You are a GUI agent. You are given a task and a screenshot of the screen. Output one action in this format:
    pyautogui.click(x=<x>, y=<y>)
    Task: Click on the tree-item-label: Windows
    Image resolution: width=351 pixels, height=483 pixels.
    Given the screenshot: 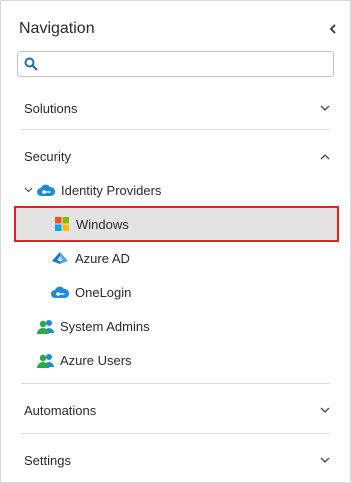 What is the action you would take?
    pyautogui.click(x=102, y=224)
    